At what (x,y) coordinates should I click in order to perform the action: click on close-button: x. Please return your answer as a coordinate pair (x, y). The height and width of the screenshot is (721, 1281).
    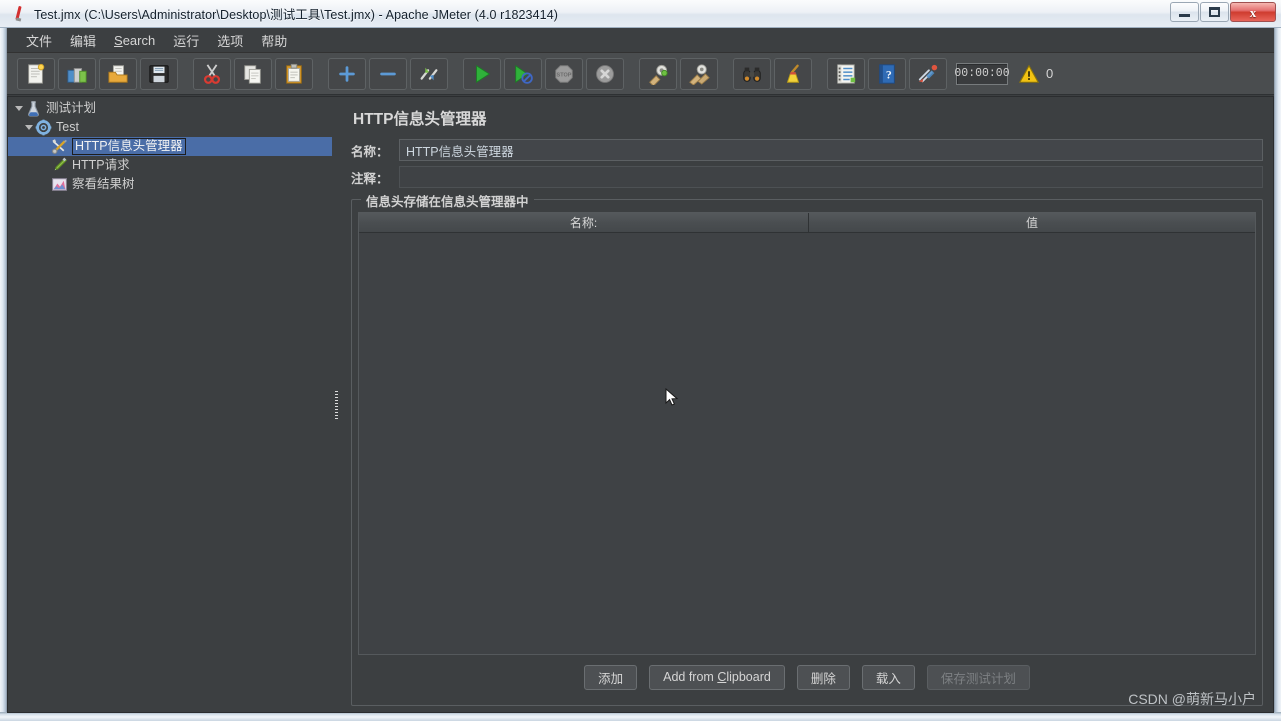
    Looking at the image, I should click on (1253, 12).